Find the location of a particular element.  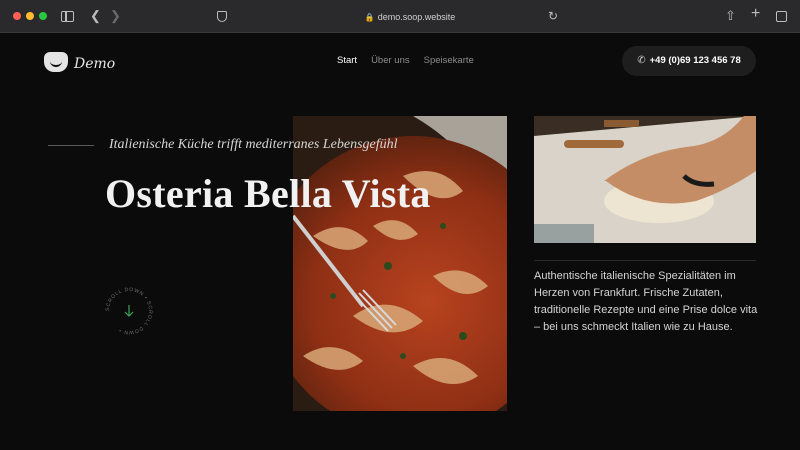

main-nav: Start Über uns Speisekarte is located at coordinates (405, 60).